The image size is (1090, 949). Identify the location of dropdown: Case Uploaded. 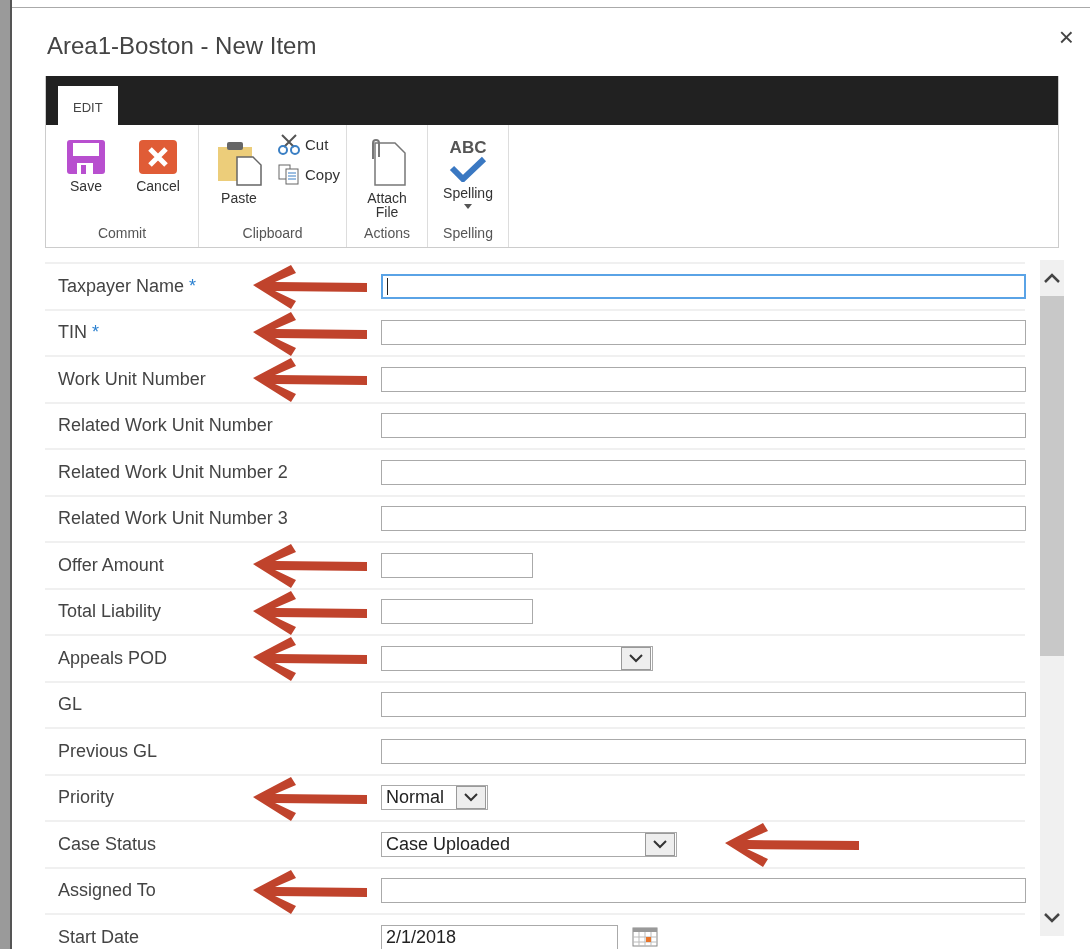
(529, 844).